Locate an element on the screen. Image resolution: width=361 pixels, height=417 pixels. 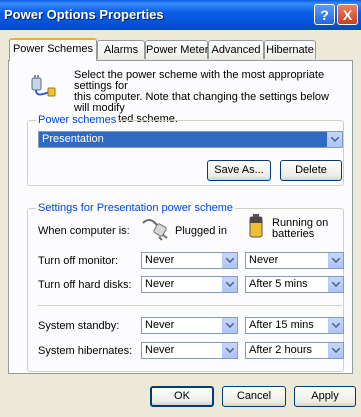
turn-off-monitor-label: Turn off monitor: is located at coordinates (78, 261).